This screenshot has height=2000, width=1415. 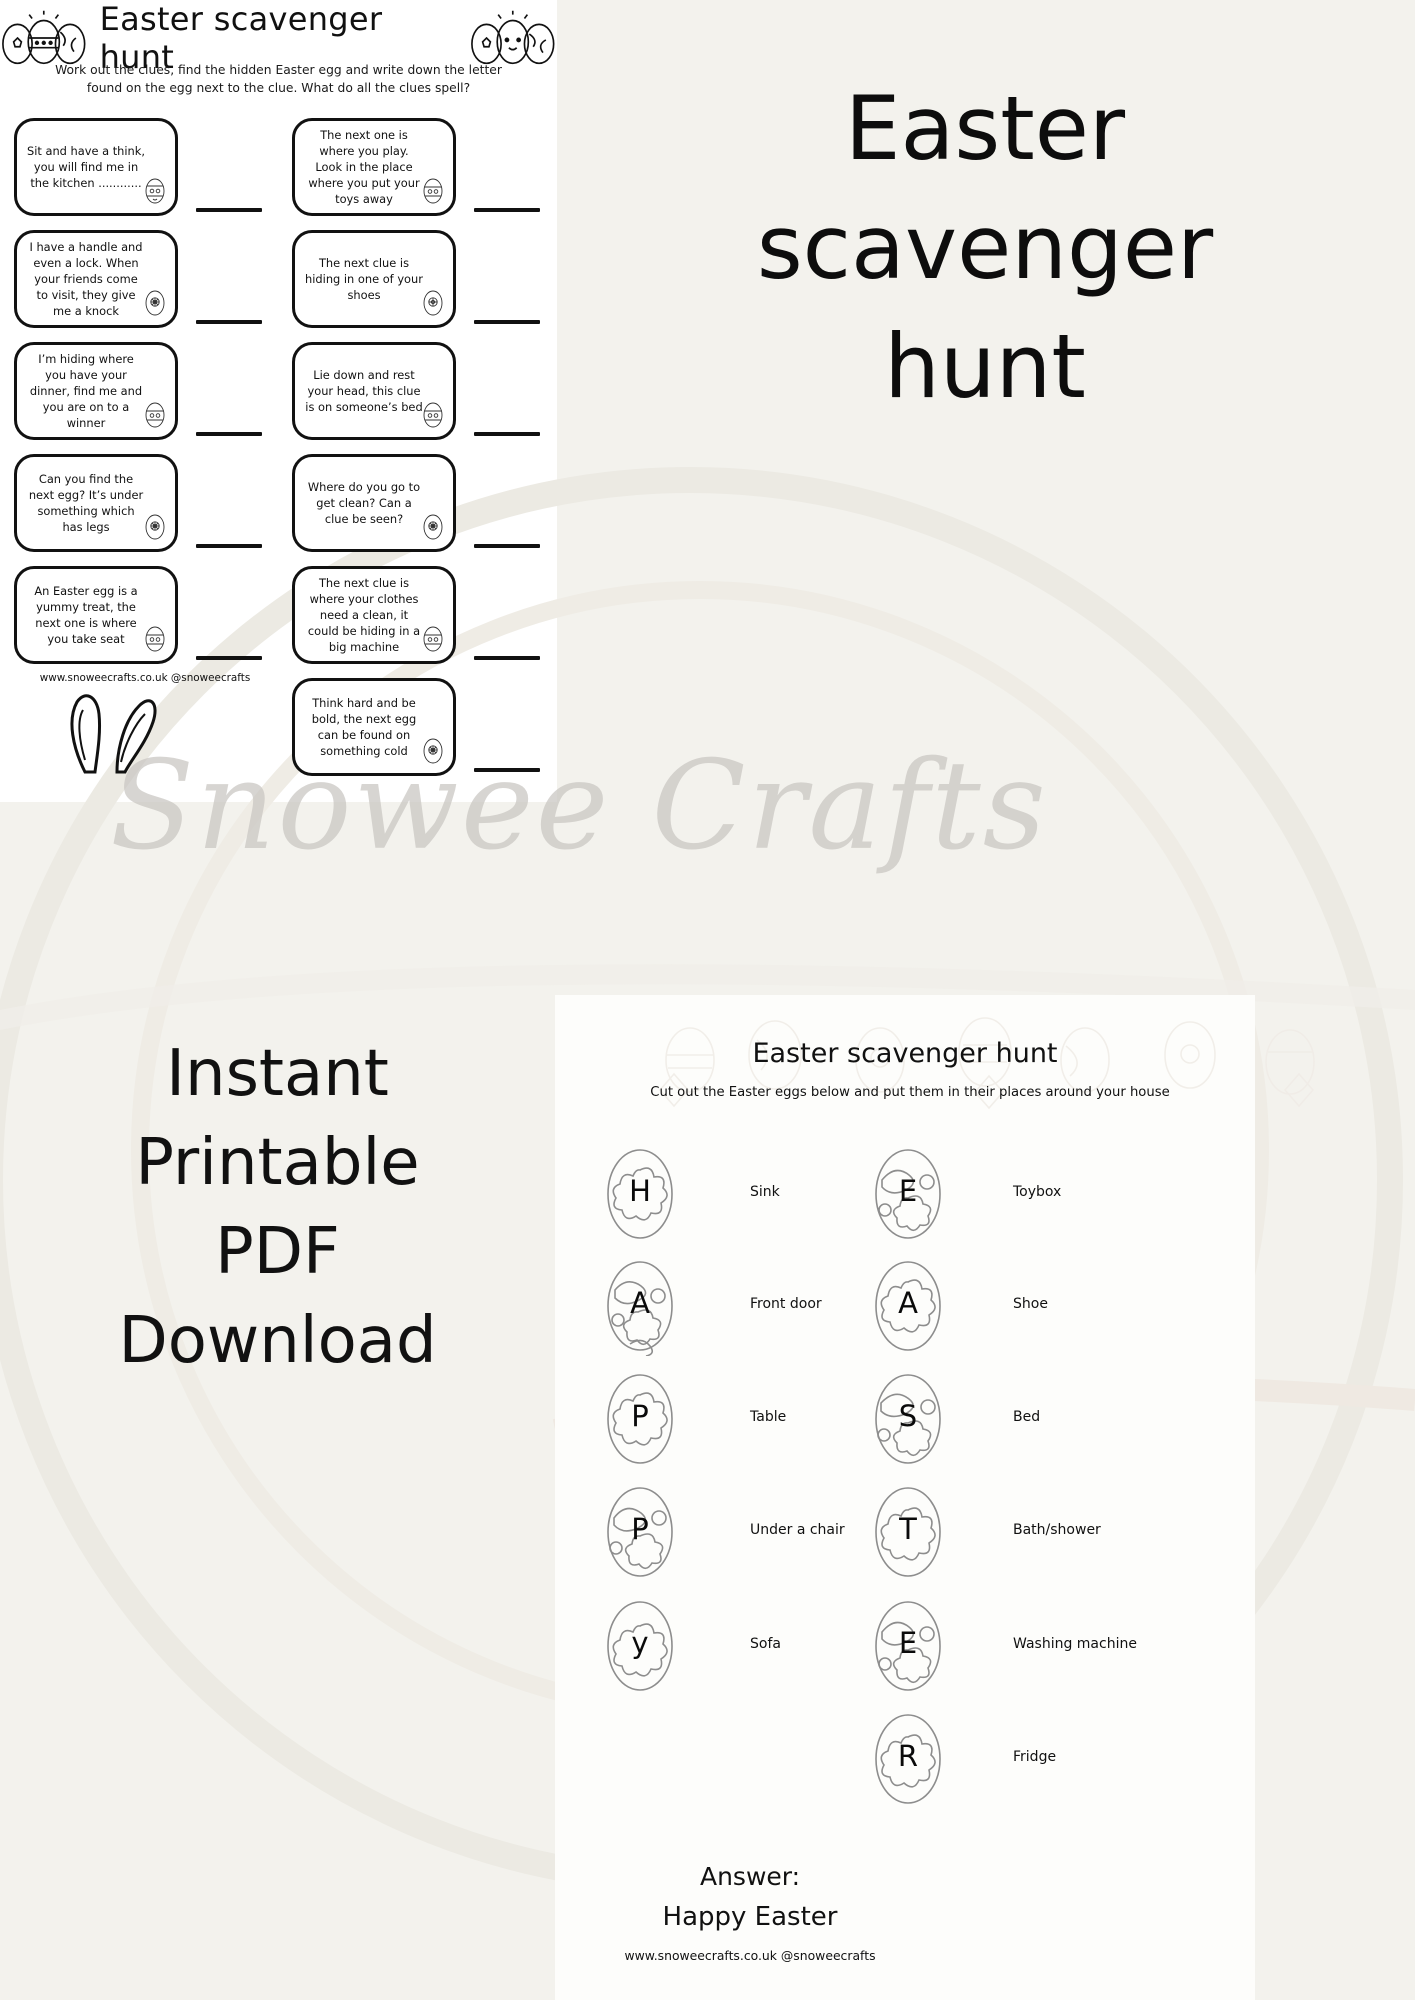 What do you see at coordinates (1002, 1644) in the screenshot?
I see `egg-row: E Washing machine` at bounding box center [1002, 1644].